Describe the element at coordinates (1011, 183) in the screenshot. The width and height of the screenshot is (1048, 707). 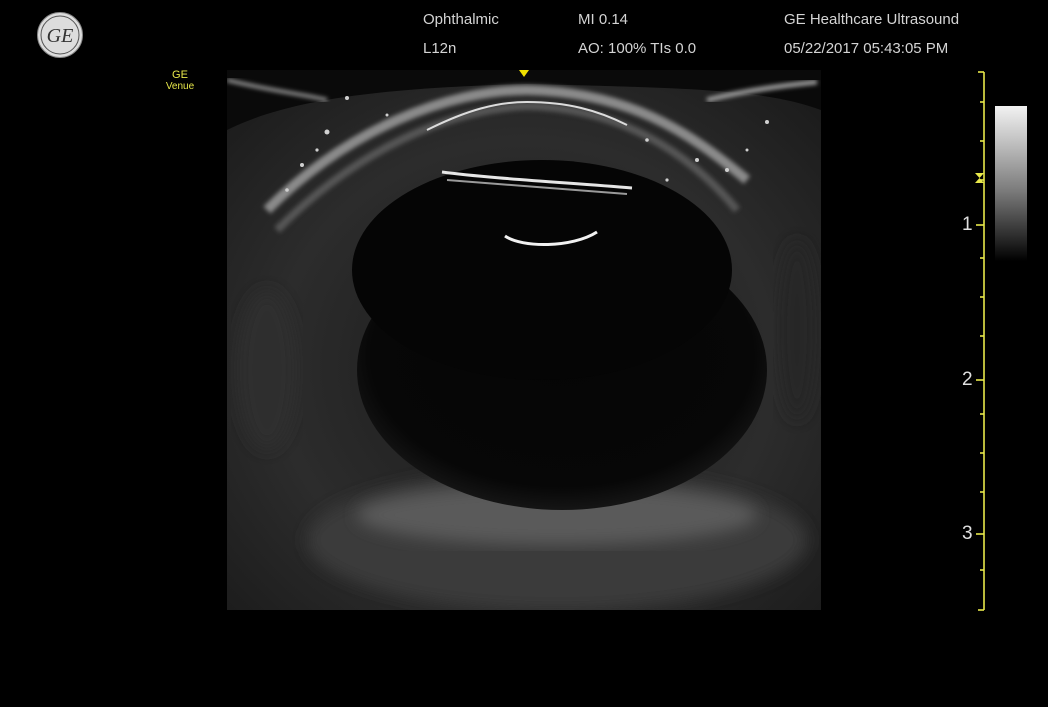
I see `grayscale-map-bar` at that location.